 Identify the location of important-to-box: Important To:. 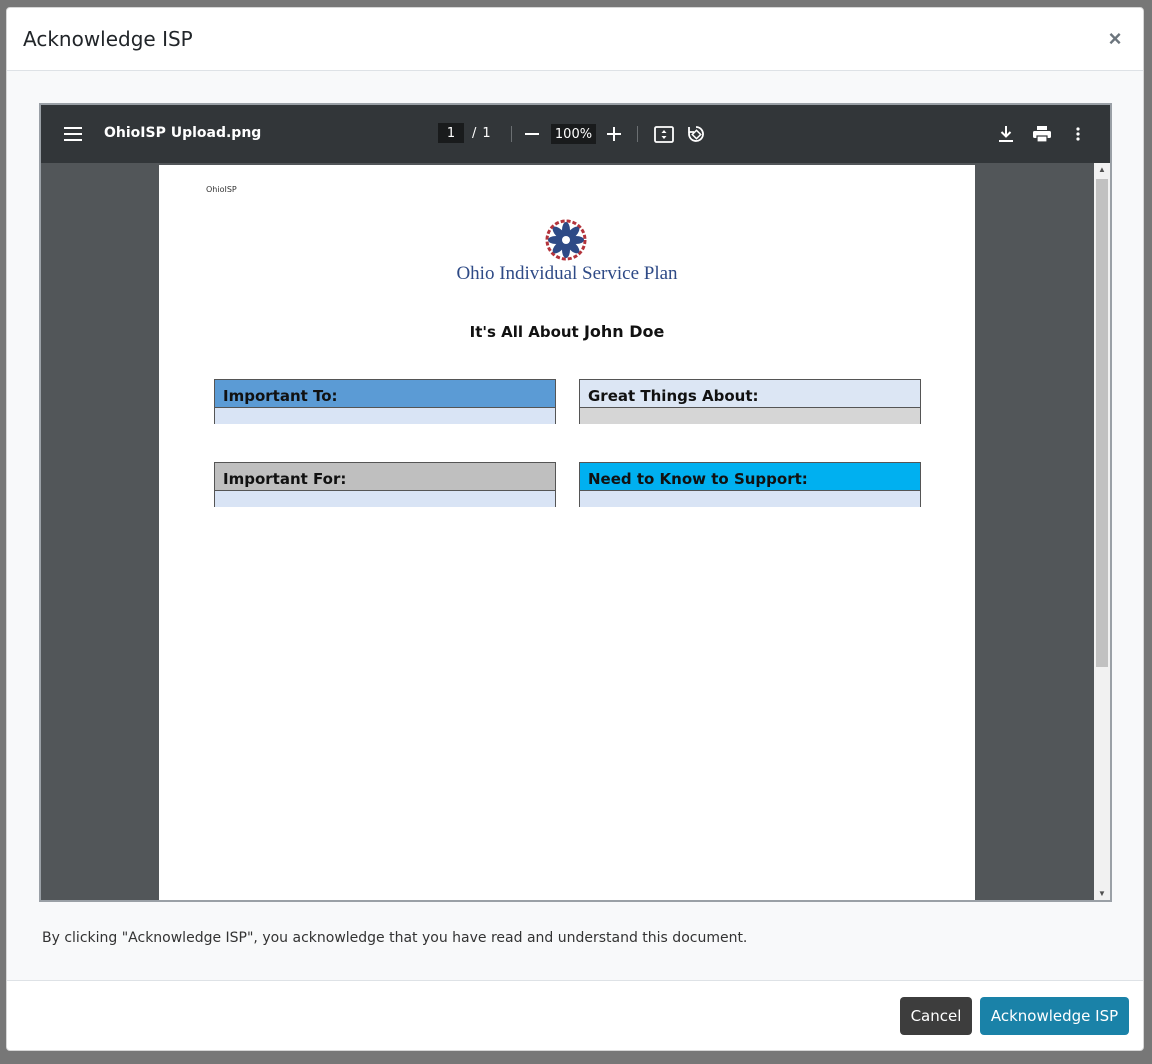
(385, 401).